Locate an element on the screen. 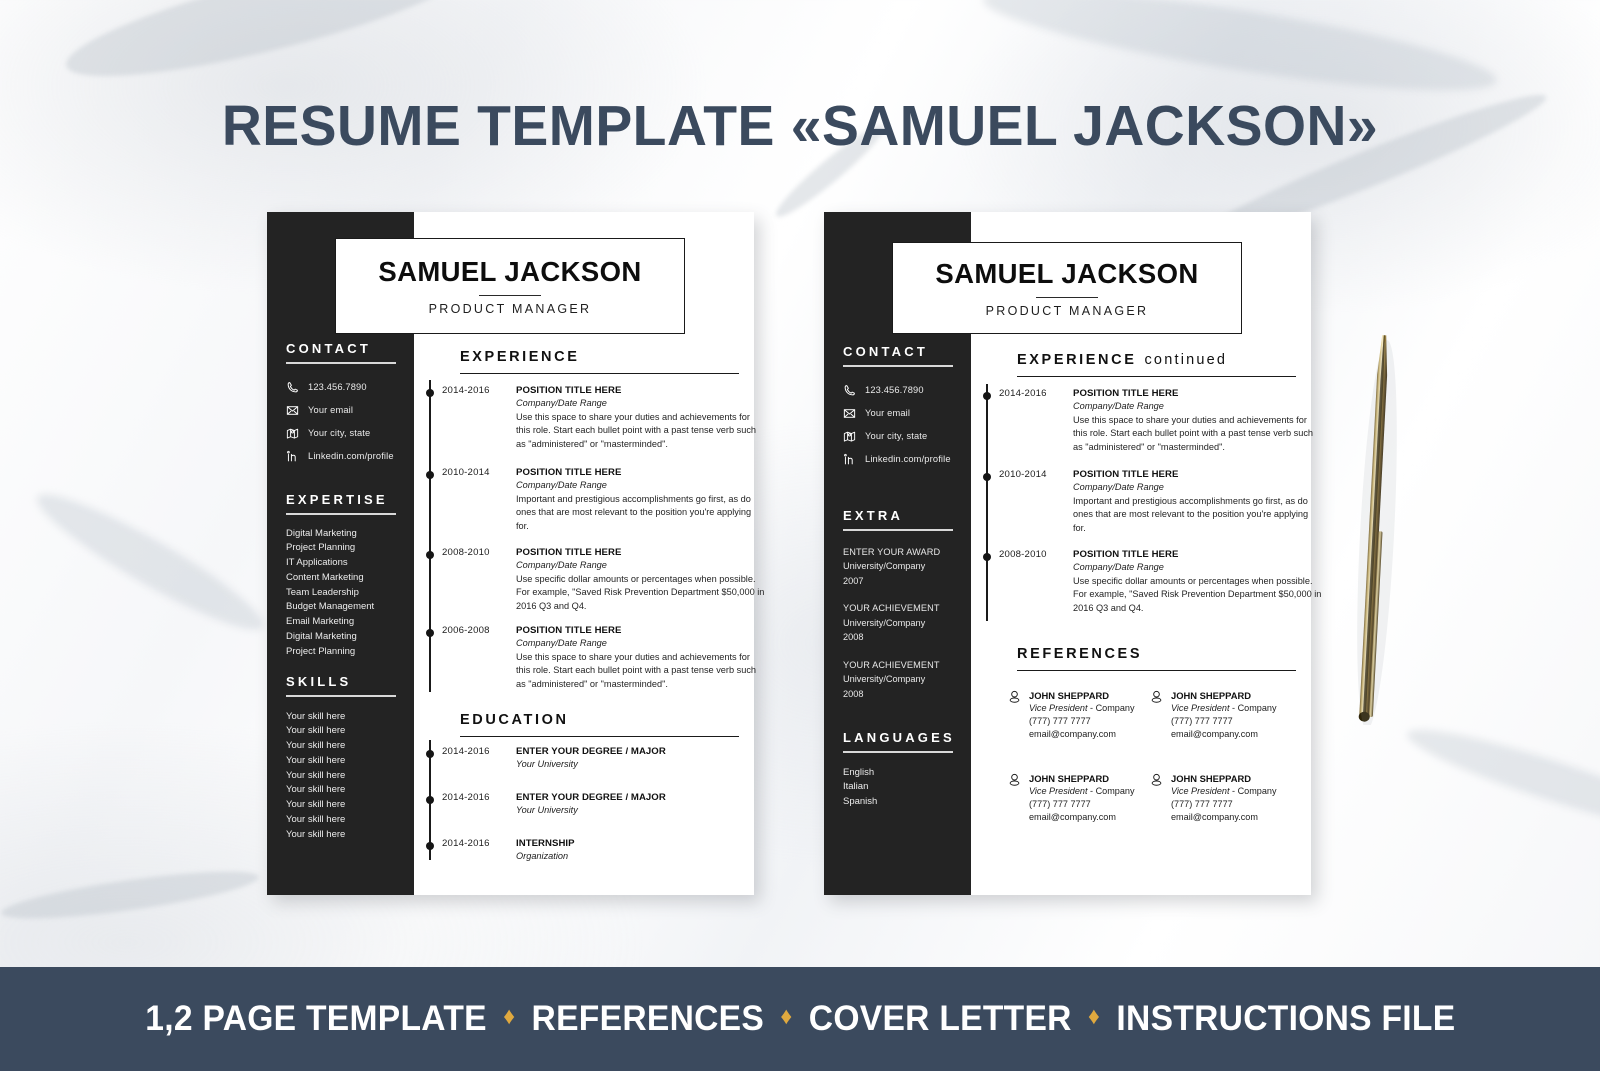 The width and height of the screenshot is (1600, 1071). experience-heading: EXPERIENCE continued is located at coordinates (1122, 360).